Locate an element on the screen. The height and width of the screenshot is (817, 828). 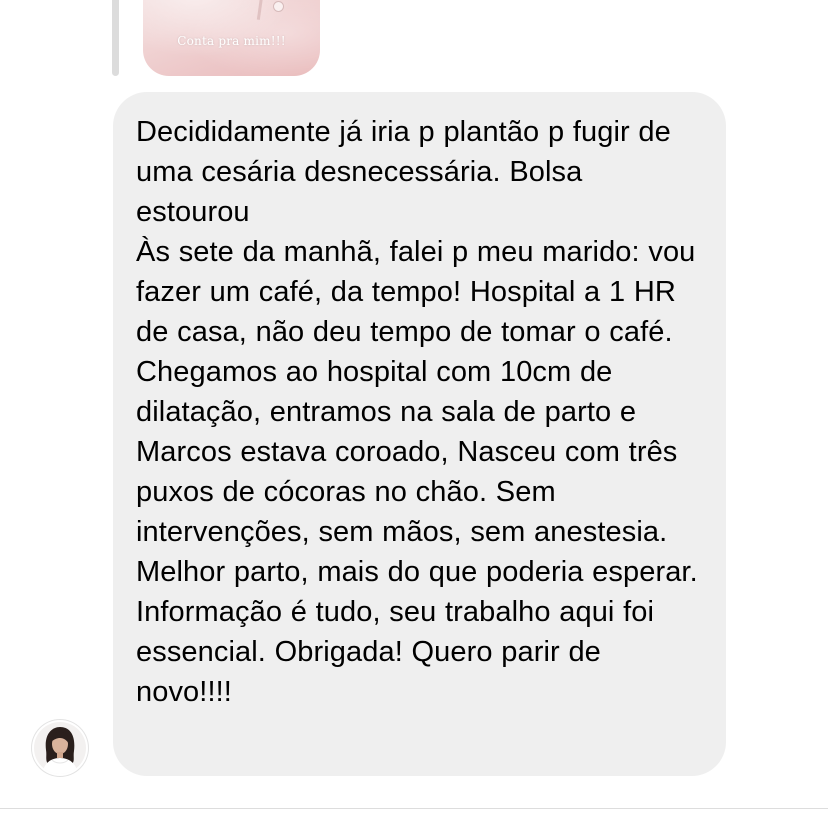
bottom-divider is located at coordinates (414, 808).